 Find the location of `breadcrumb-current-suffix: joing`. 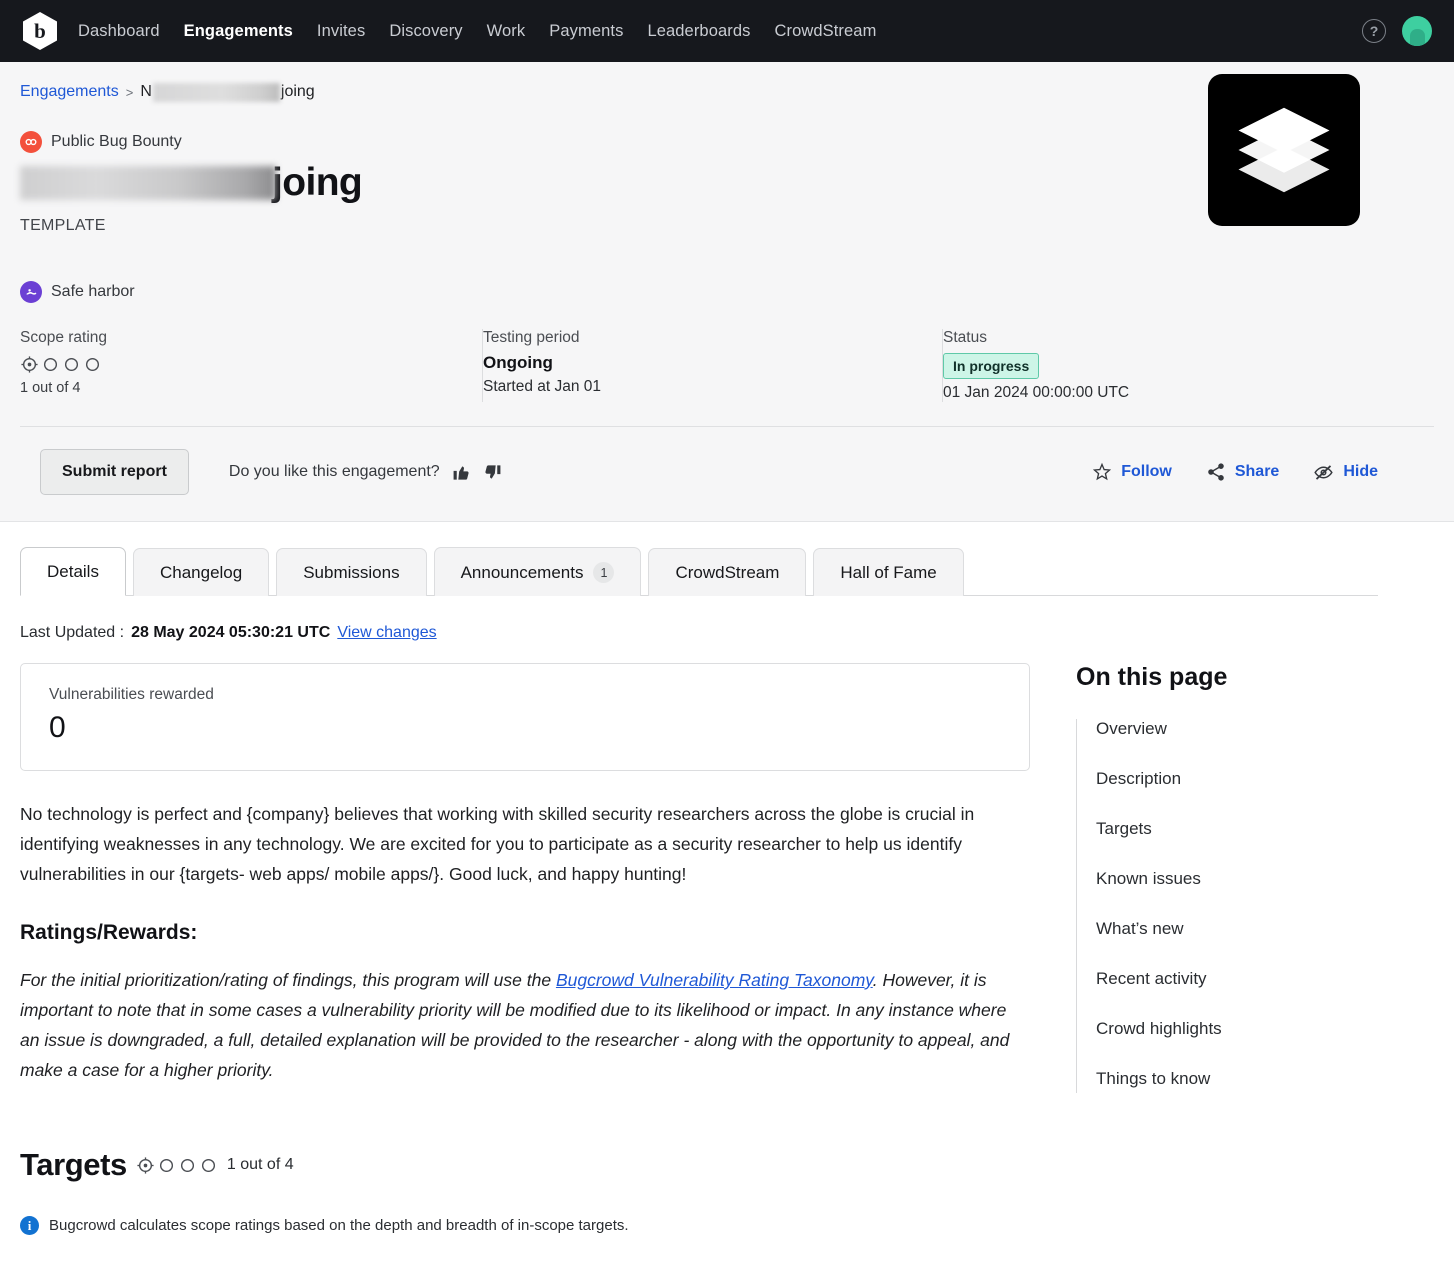

breadcrumb-current-suffix: joing is located at coordinates (297, 91).